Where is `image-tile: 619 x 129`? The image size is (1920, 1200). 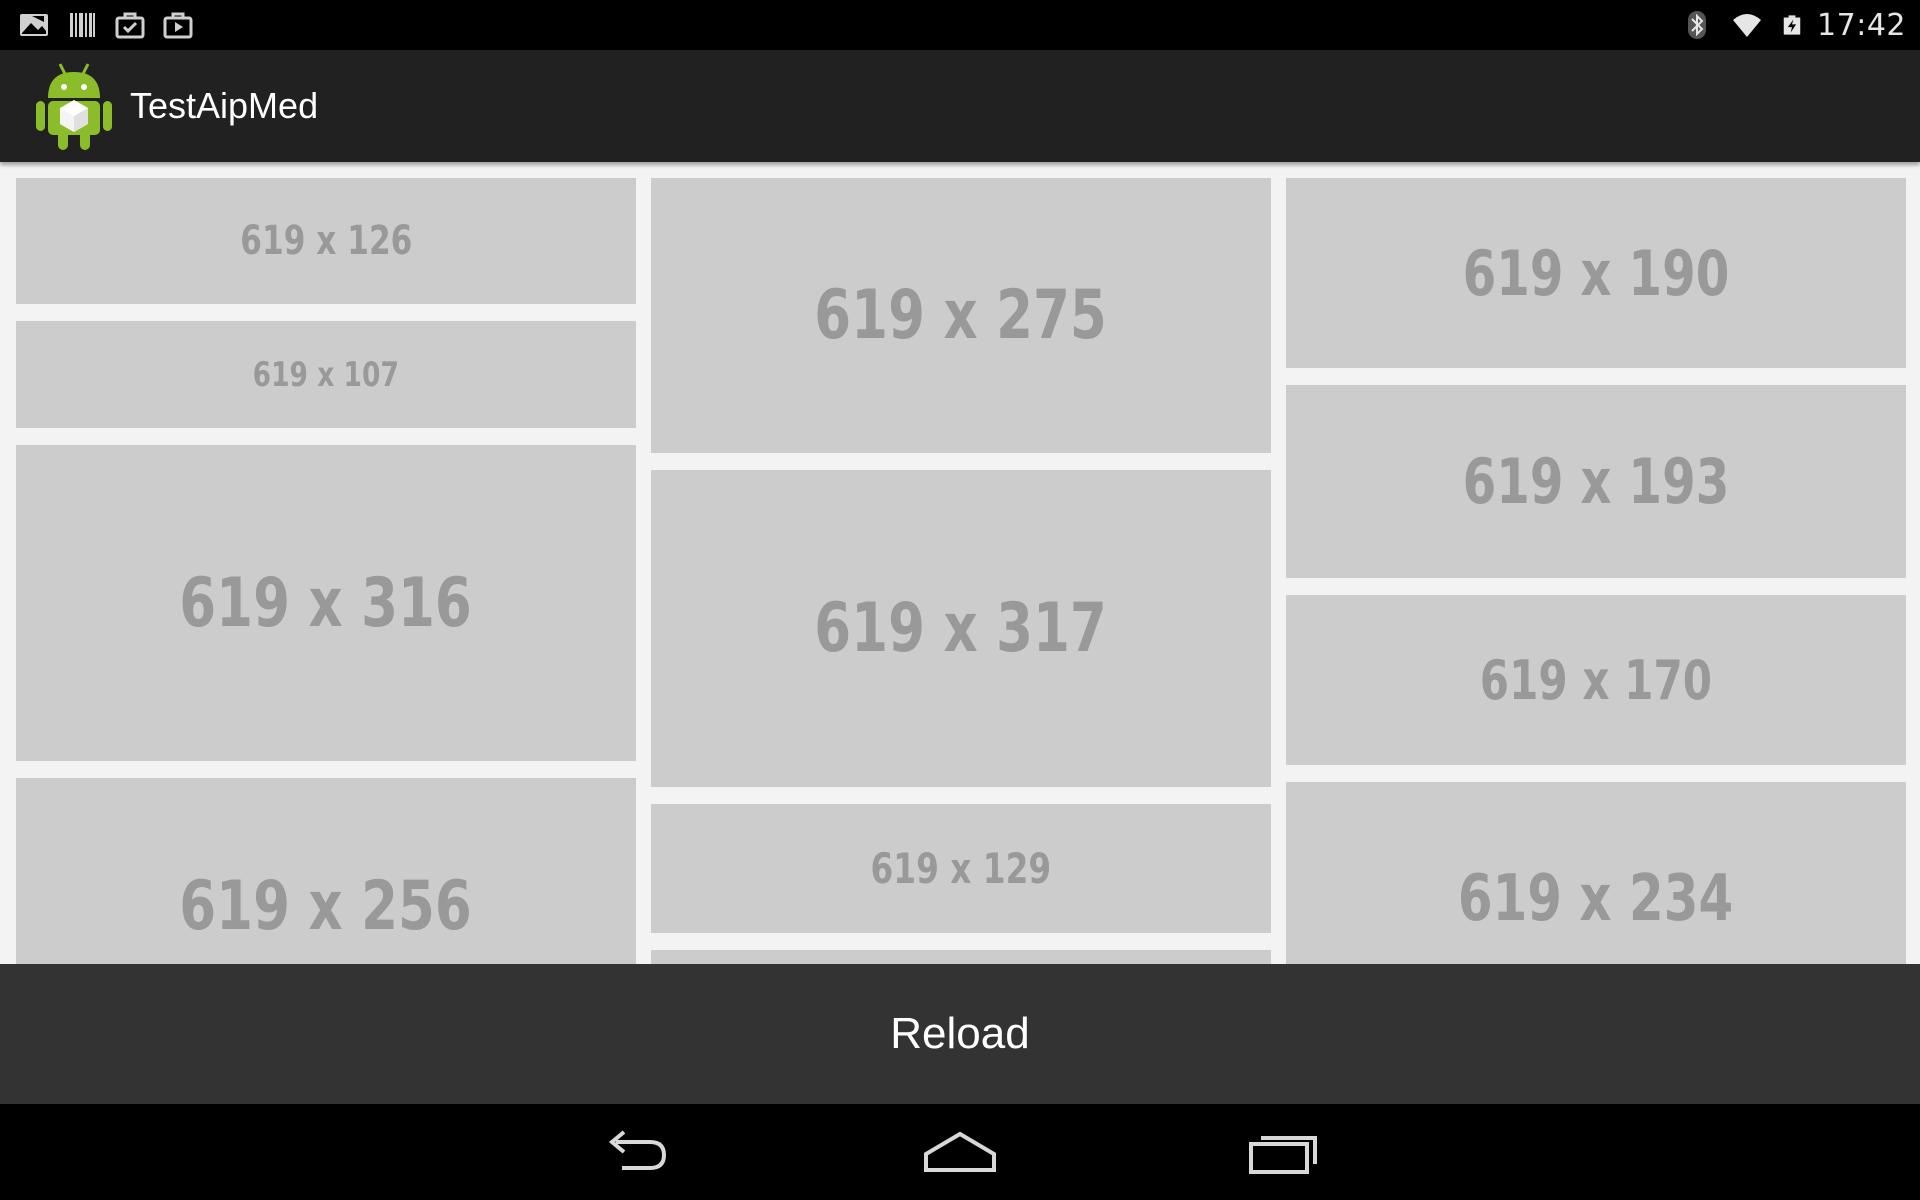 image-tile: 619 x 129 is located at coordinates (961, 868).